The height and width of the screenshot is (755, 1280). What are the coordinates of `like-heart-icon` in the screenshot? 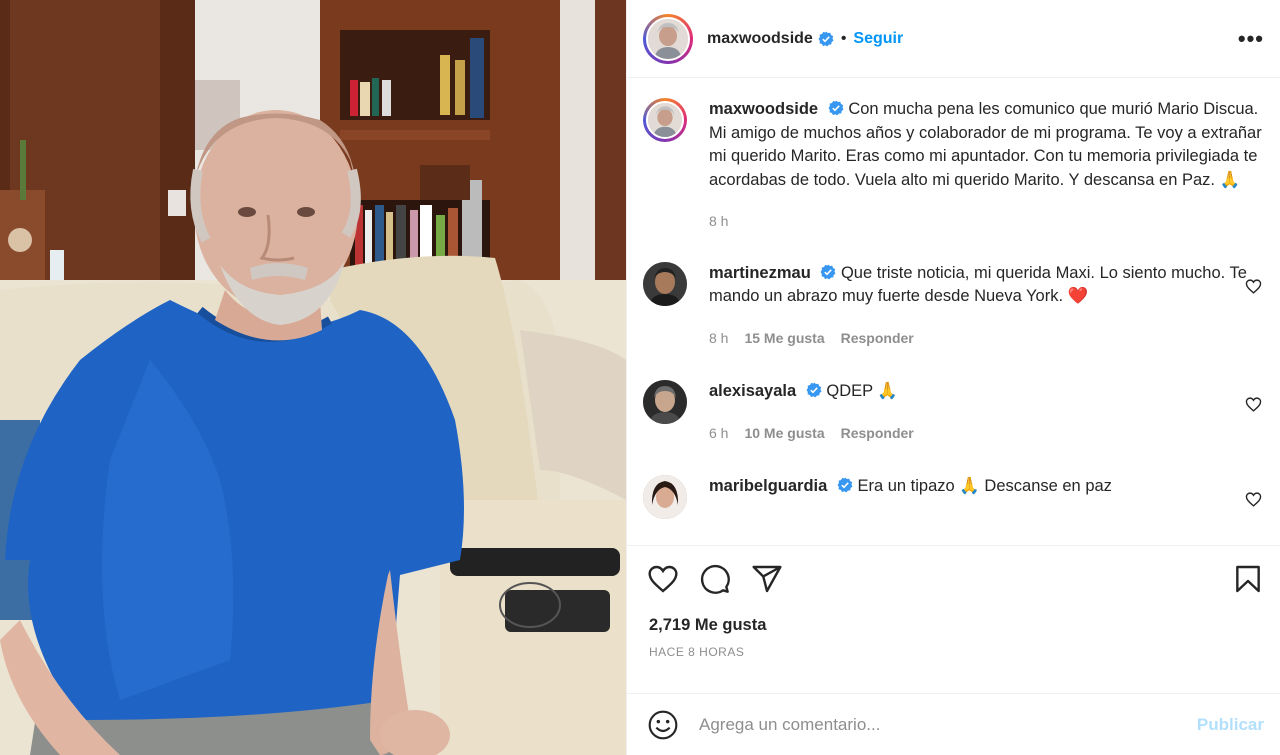 It's located at (663, 579).